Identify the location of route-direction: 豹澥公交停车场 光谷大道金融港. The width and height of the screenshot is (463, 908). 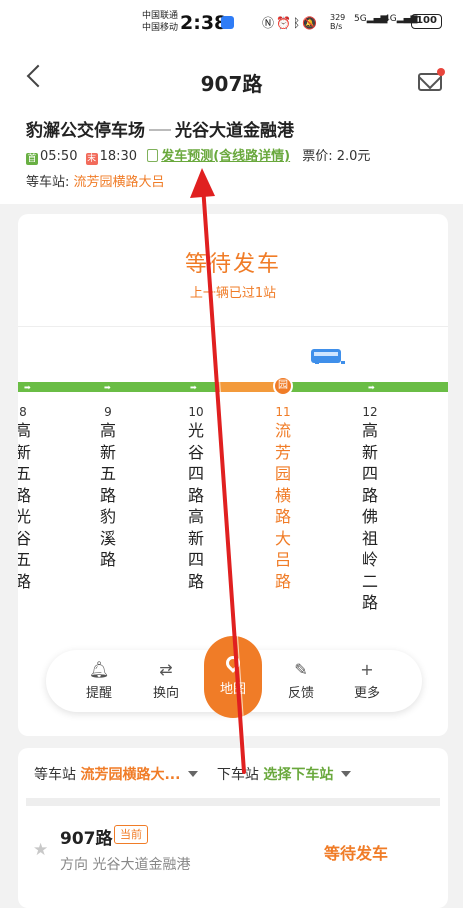
(160, 128).